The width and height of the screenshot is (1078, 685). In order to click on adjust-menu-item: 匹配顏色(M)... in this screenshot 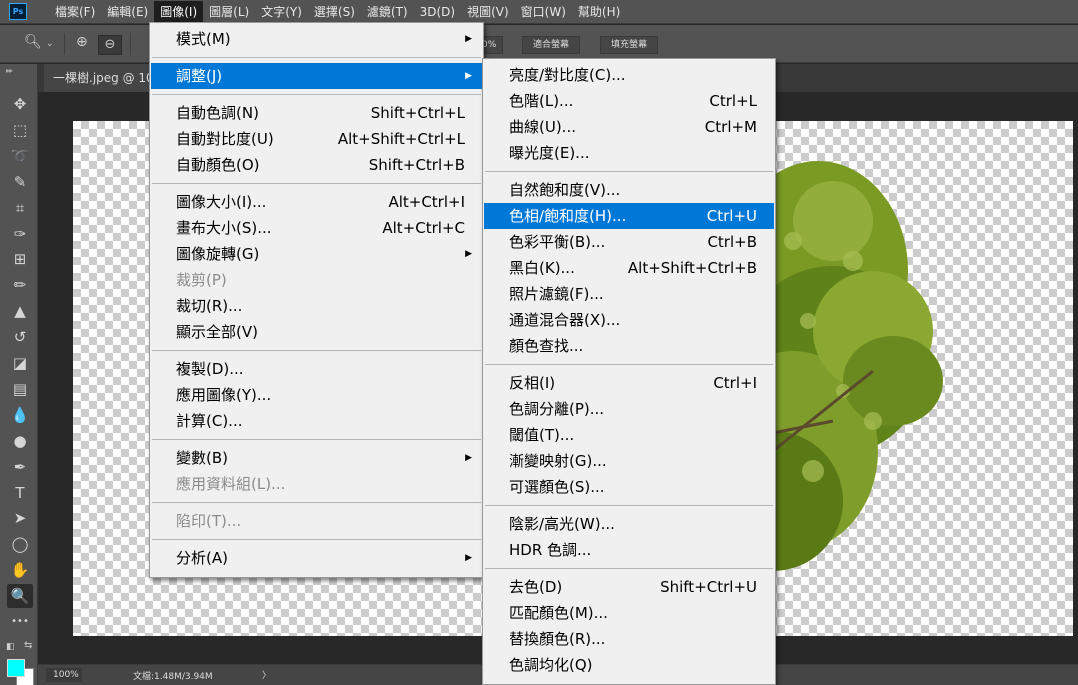, I will do `click(629, 613)`.